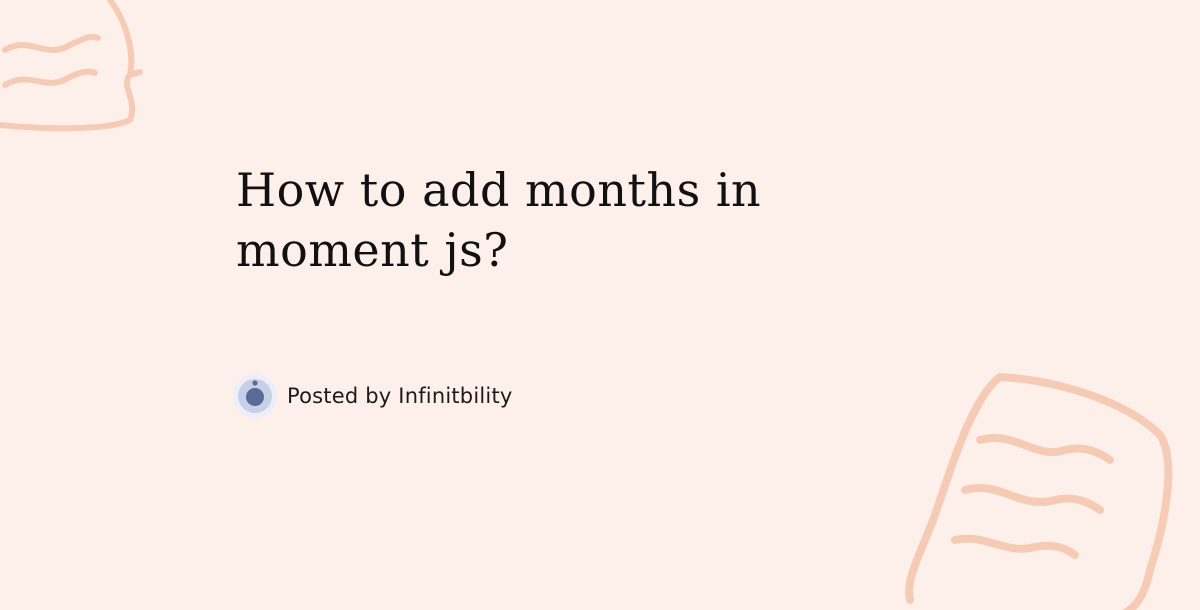 This screenshot has width=1200, height=610. I want to click on avatar-logo-icon, so click(255, 396).